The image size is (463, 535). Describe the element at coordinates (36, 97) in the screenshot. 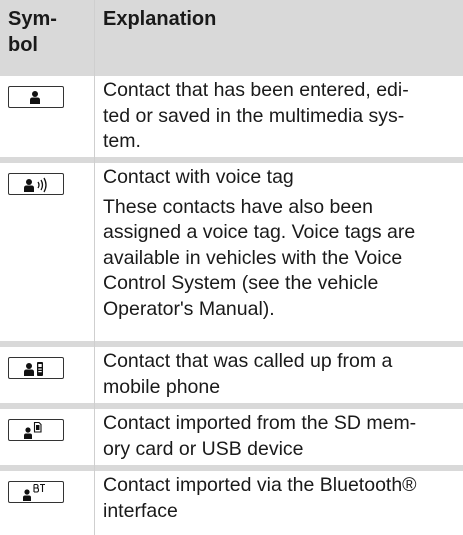

I see `contact-icon` at that location.